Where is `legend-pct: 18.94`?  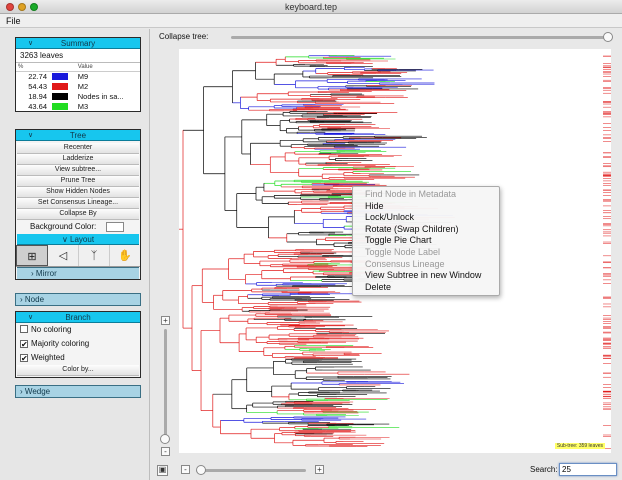 legend-pct: 18.94 is located at coordinates (37, 96).